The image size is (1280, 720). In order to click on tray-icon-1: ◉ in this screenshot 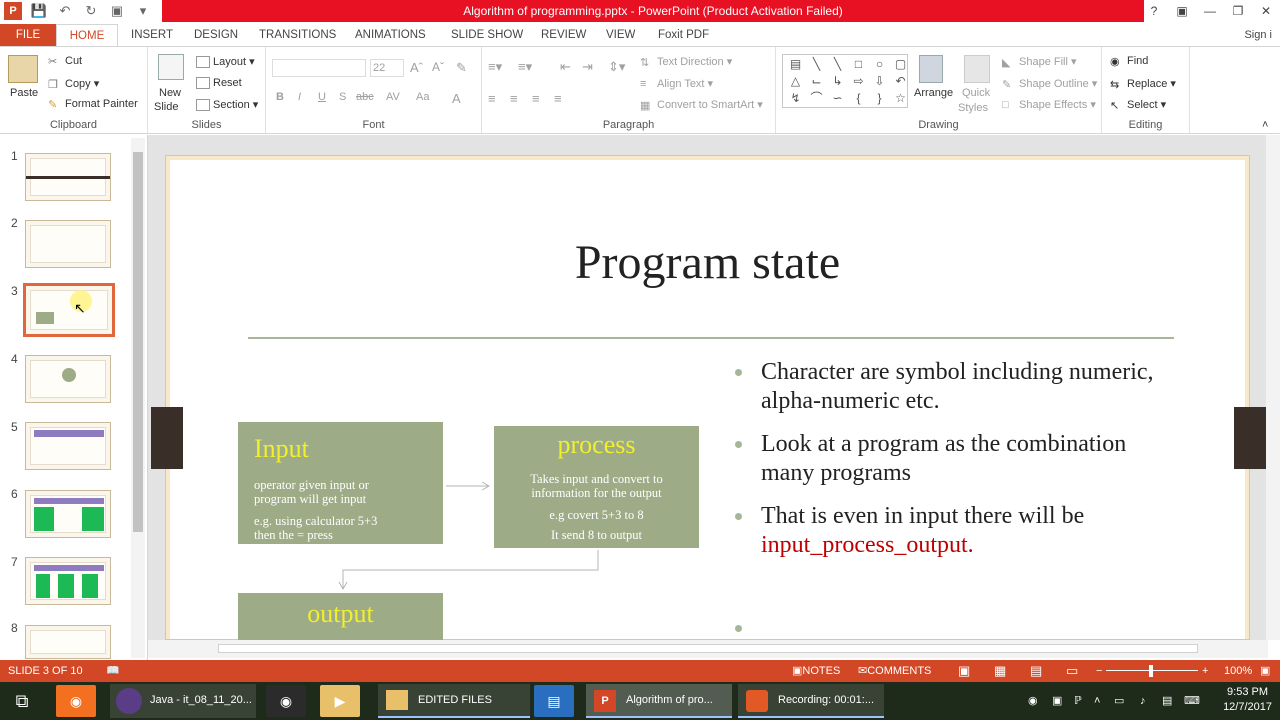, I will do `click(1033, 701)`.